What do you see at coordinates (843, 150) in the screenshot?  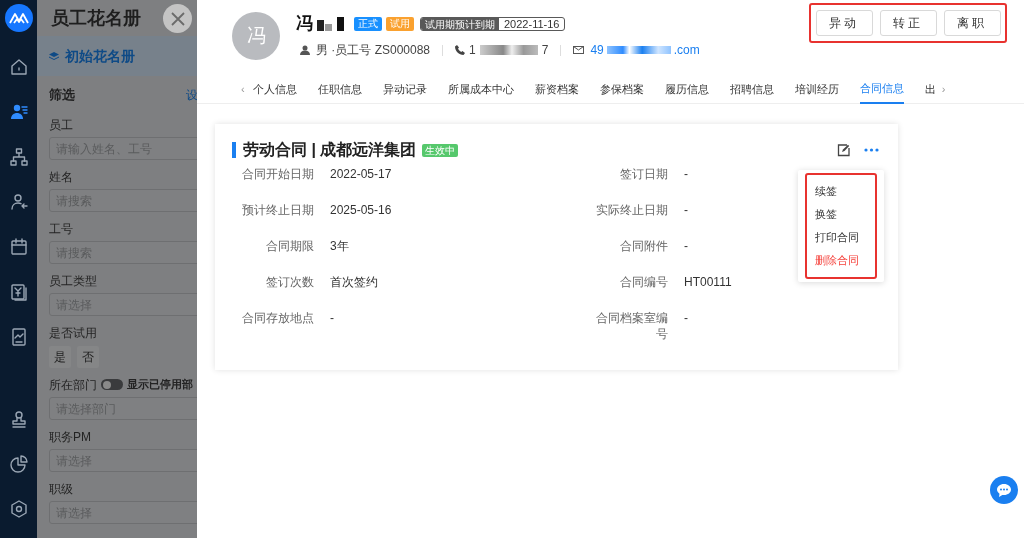 I see `edit-icon` at bounding box center [843, 150].